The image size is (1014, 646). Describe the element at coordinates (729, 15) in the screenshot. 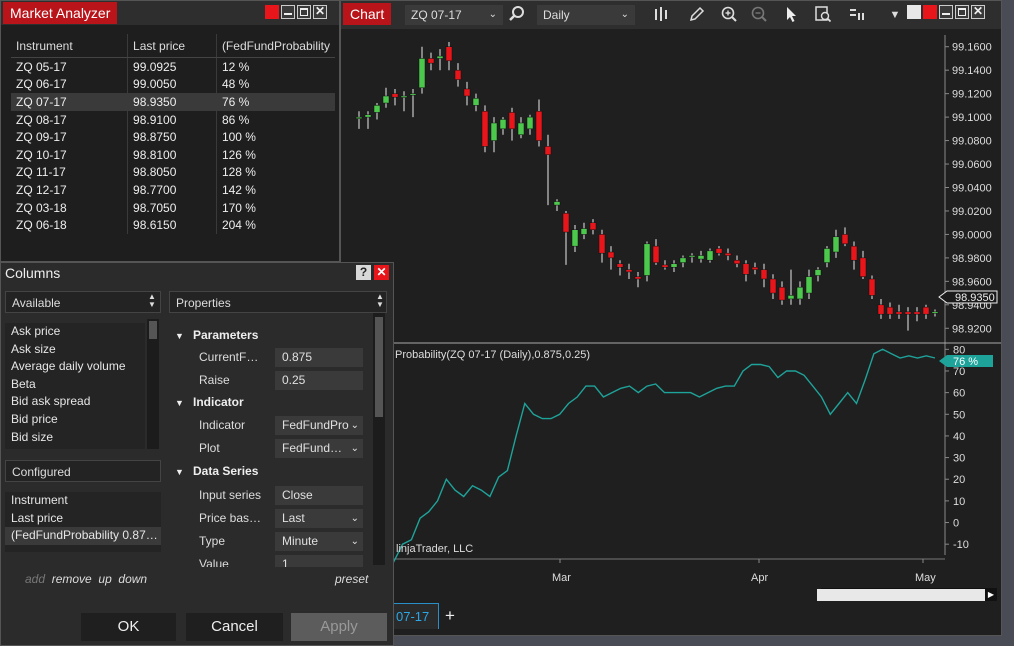

I see `zoom-in-icon` at that location.